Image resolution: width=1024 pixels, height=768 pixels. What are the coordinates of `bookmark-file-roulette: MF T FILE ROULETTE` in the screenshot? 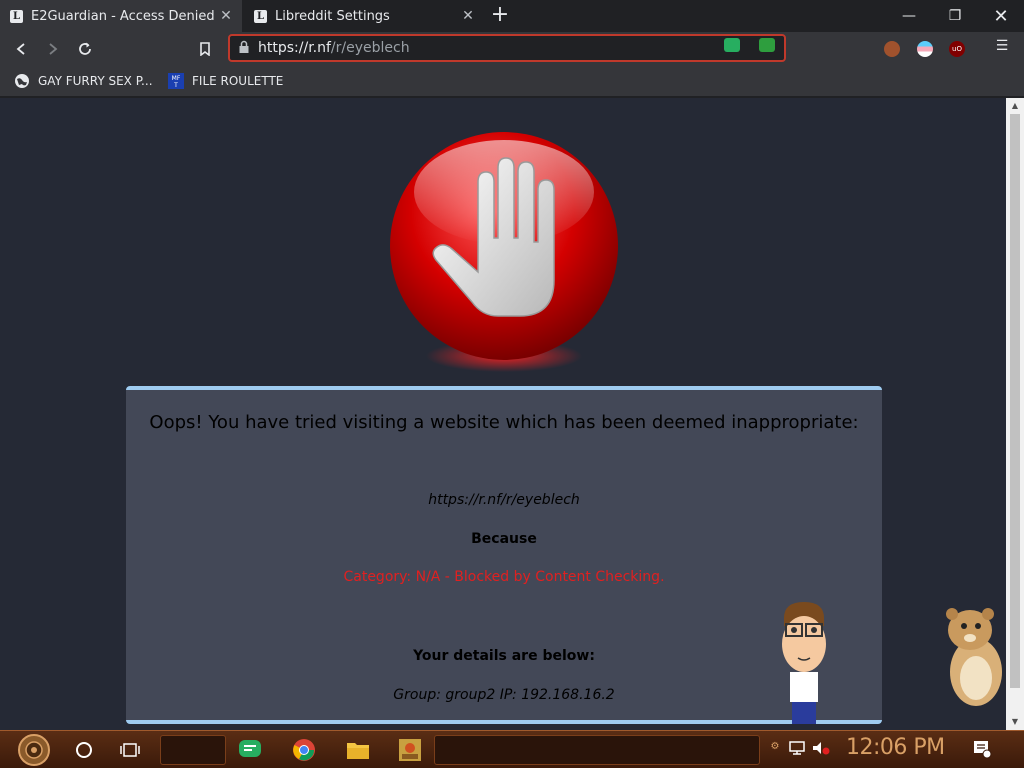 It's located at (225, 81).